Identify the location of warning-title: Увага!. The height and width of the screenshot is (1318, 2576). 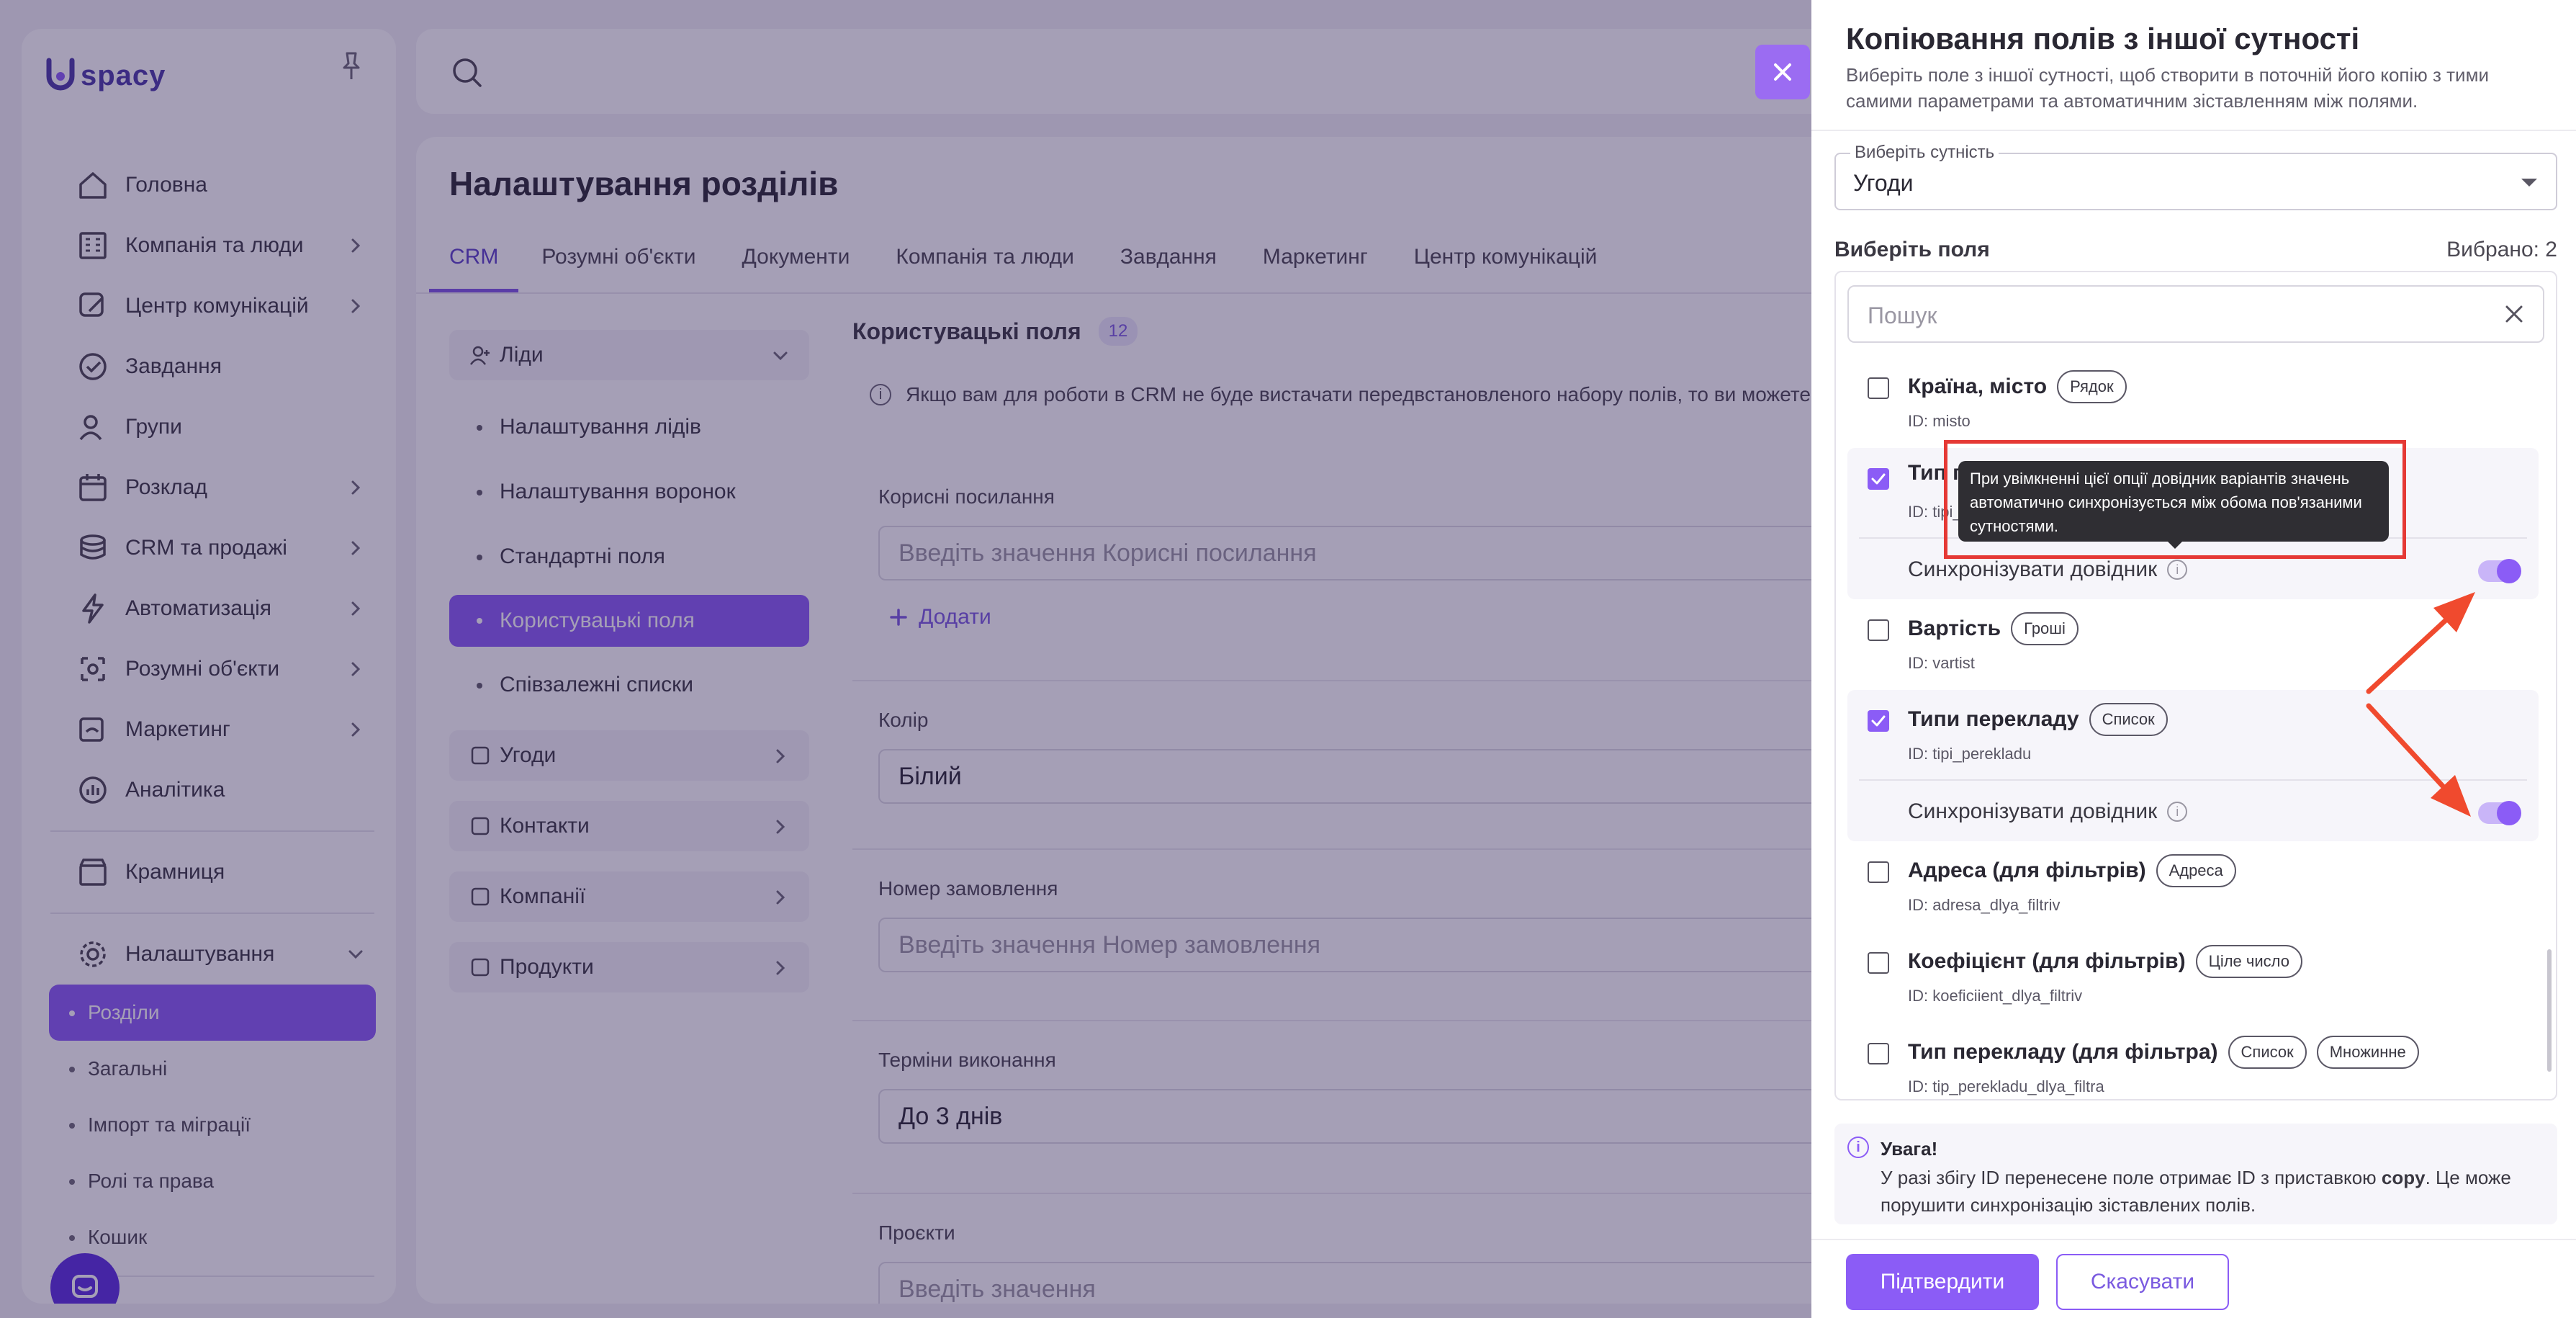
(1909, 1149).